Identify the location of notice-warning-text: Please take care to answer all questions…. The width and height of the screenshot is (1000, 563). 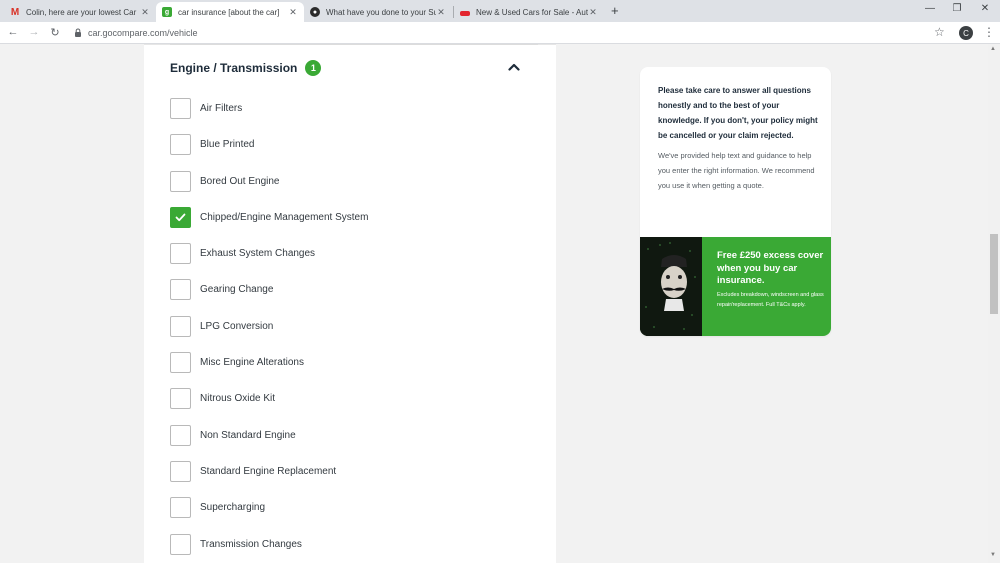
(738, 113).